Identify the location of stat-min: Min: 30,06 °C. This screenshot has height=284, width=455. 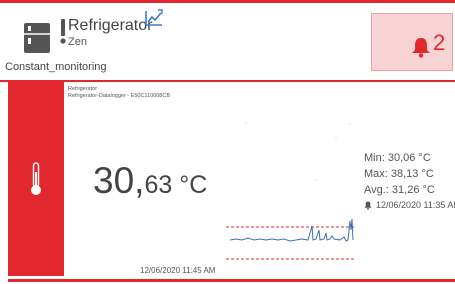
(397, 158).